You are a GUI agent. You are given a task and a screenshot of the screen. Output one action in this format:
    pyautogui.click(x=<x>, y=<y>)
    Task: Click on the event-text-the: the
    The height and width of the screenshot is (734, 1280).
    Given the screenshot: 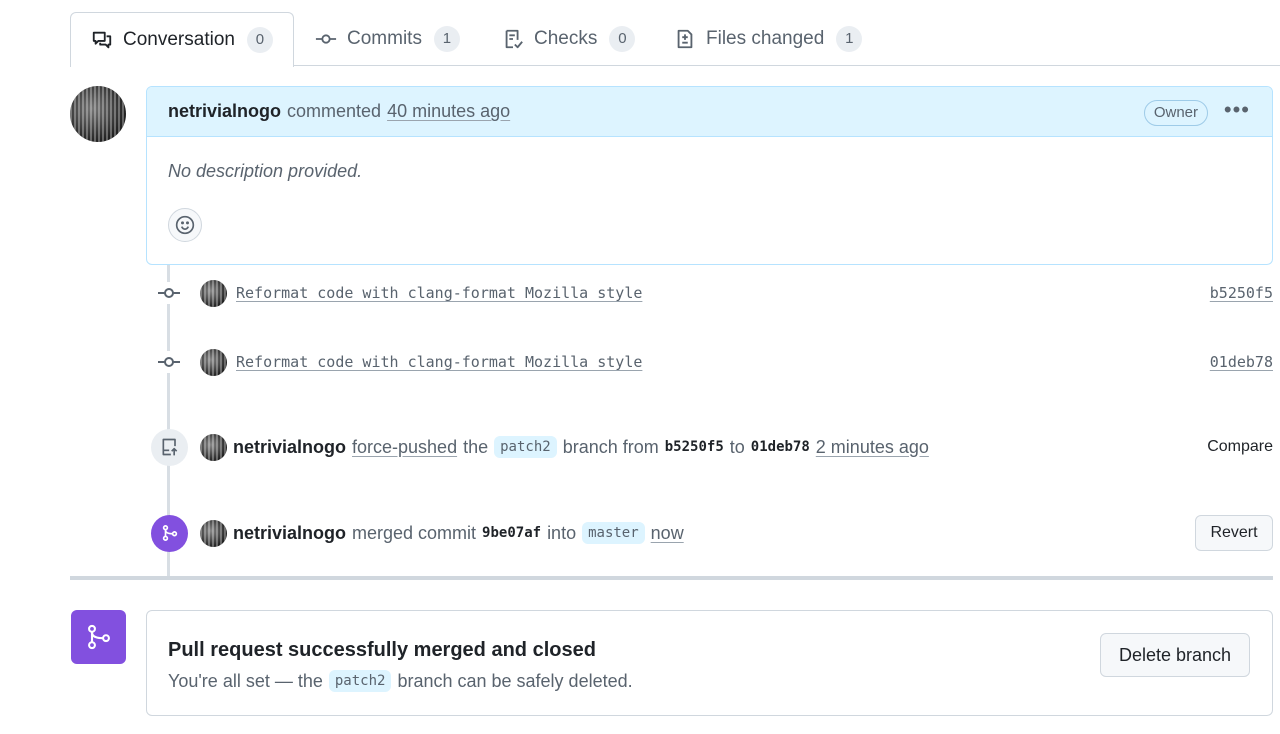 What is the action you would take?
    pyautogui.click(x=476, y=446)
    